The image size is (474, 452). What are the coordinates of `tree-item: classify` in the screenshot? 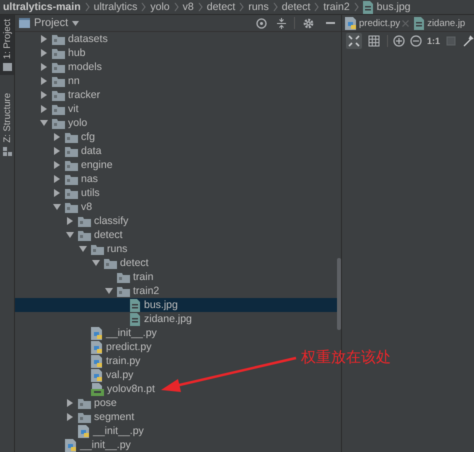 It's located at (71, 221).